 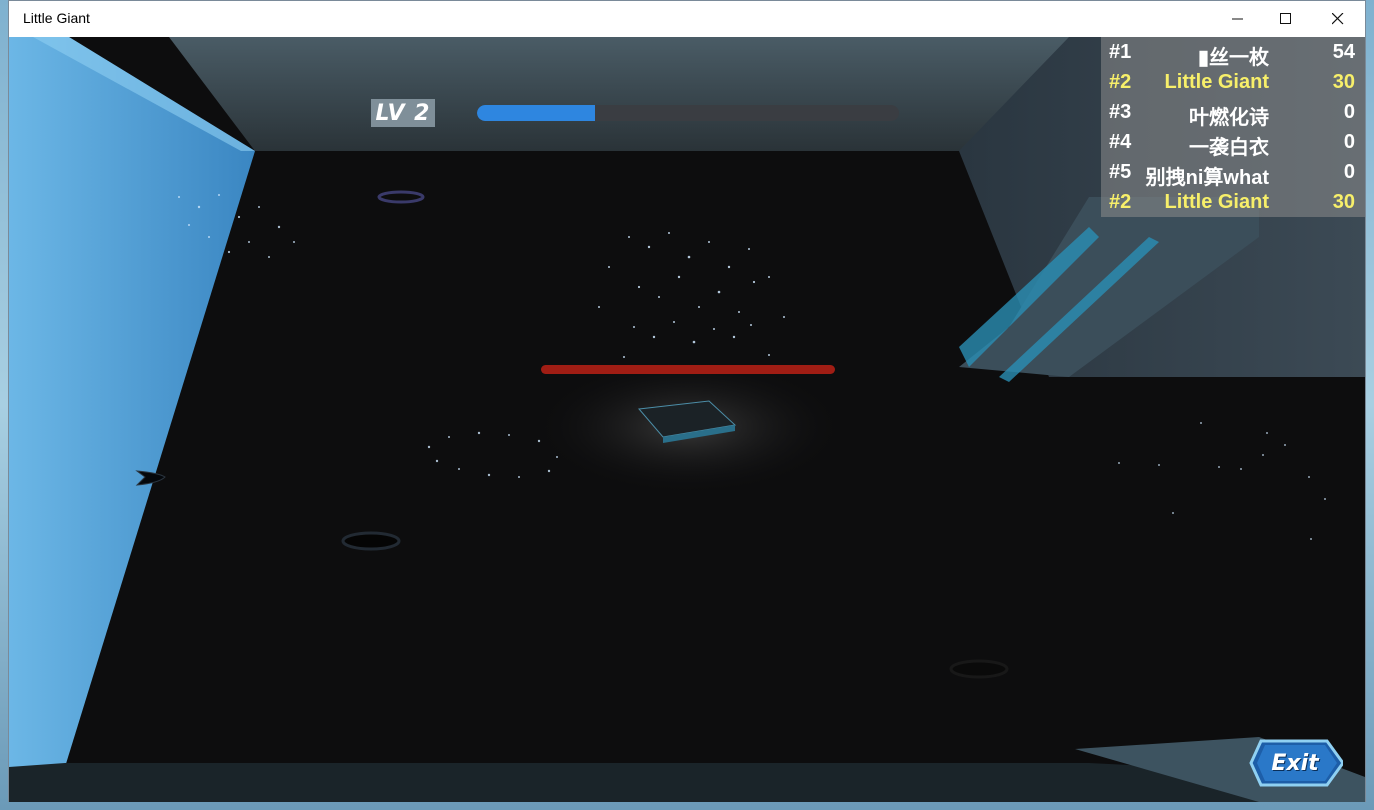 I want to click on minimize-button, so click(x=1238, y=19).